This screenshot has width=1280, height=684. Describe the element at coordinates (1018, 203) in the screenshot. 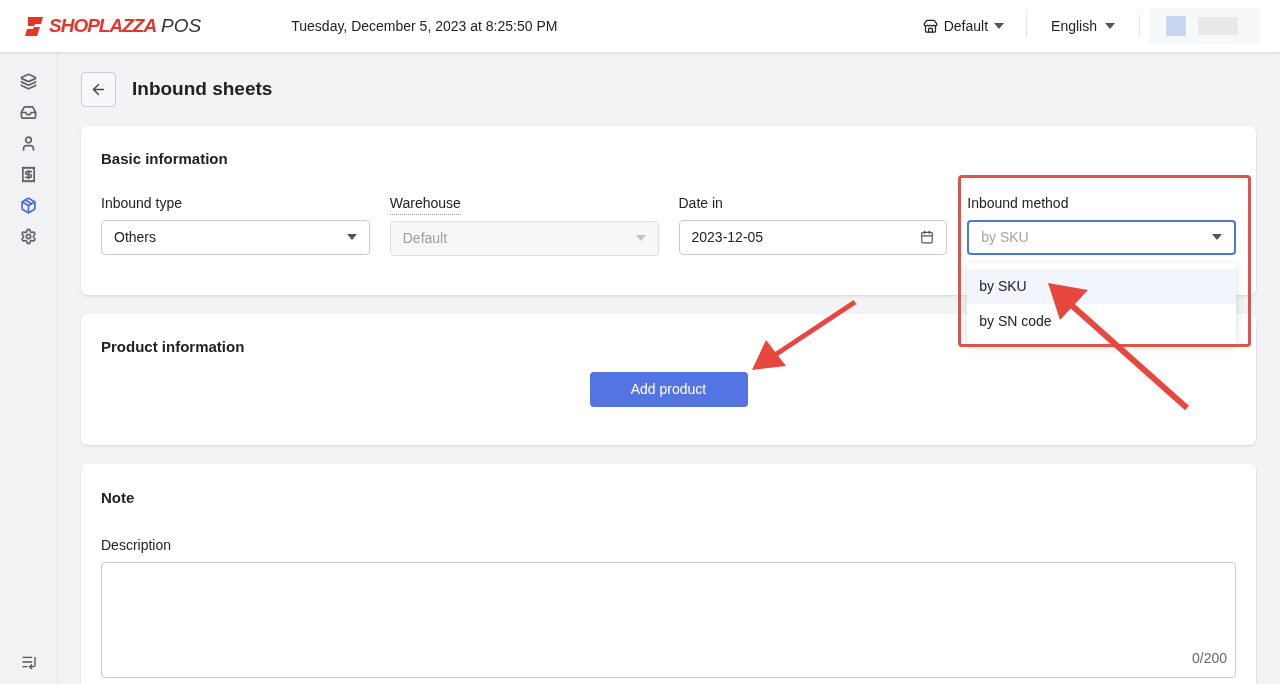

I see `field-label: Inbound method` at that location.